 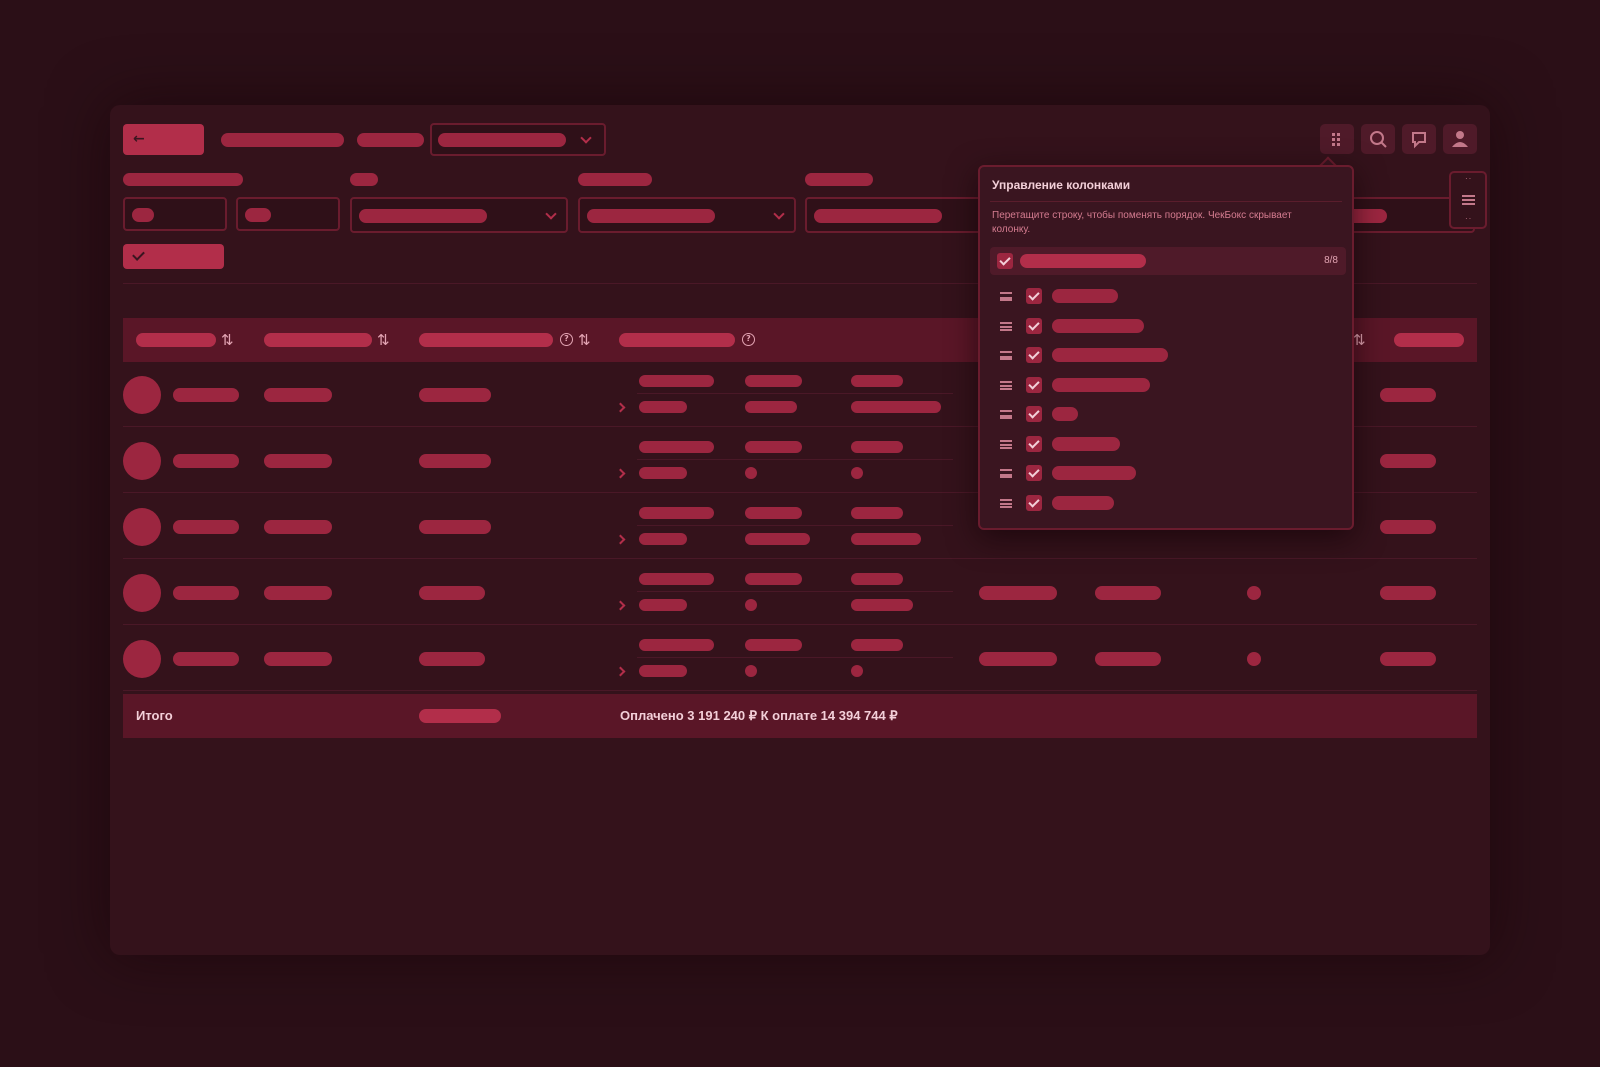 What do you see at coordinates (139, 139) in the screenshot?
I see `arrow-left-icon: ←` at bounding box center [139, 139].